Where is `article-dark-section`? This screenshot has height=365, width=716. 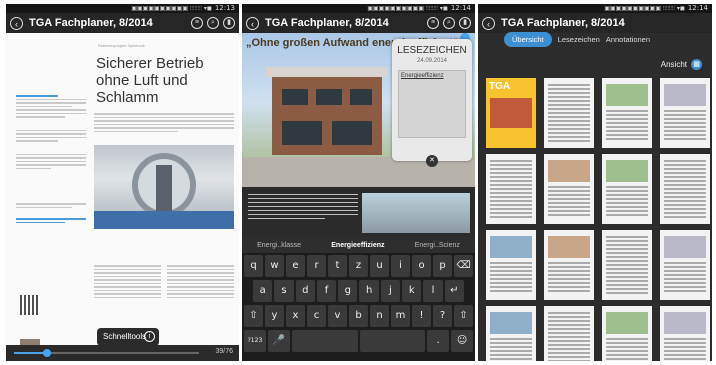 article-dark-section is located at coordinates (358, 212).